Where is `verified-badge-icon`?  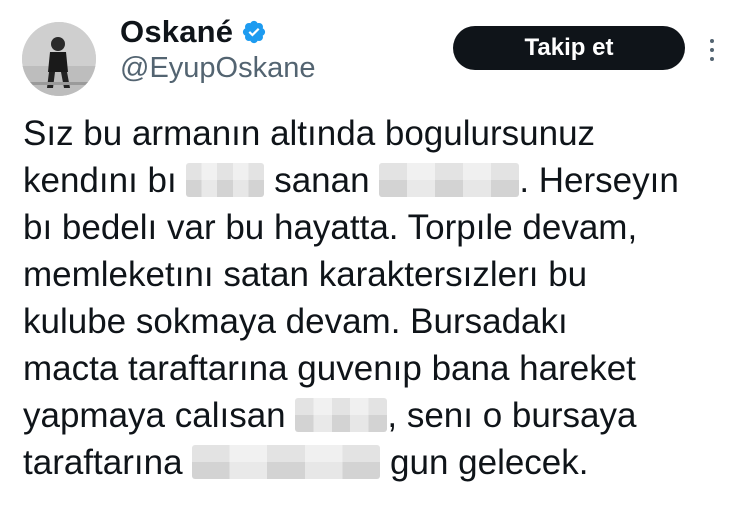
verified-badge-icon is located at coordinates (254, 32).